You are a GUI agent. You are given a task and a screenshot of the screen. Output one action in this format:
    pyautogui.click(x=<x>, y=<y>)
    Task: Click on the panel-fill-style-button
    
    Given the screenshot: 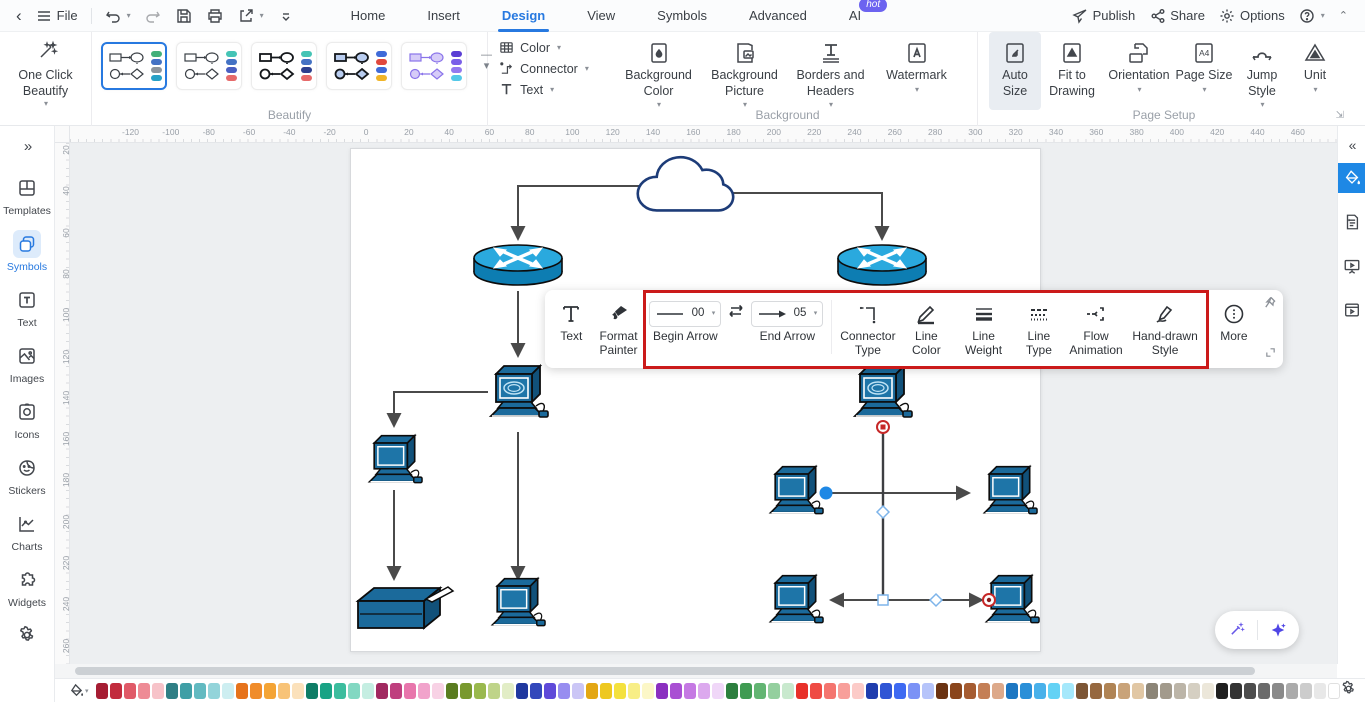 What is the action you would take?
    pyautogui.click(x=1351, y=178)
    